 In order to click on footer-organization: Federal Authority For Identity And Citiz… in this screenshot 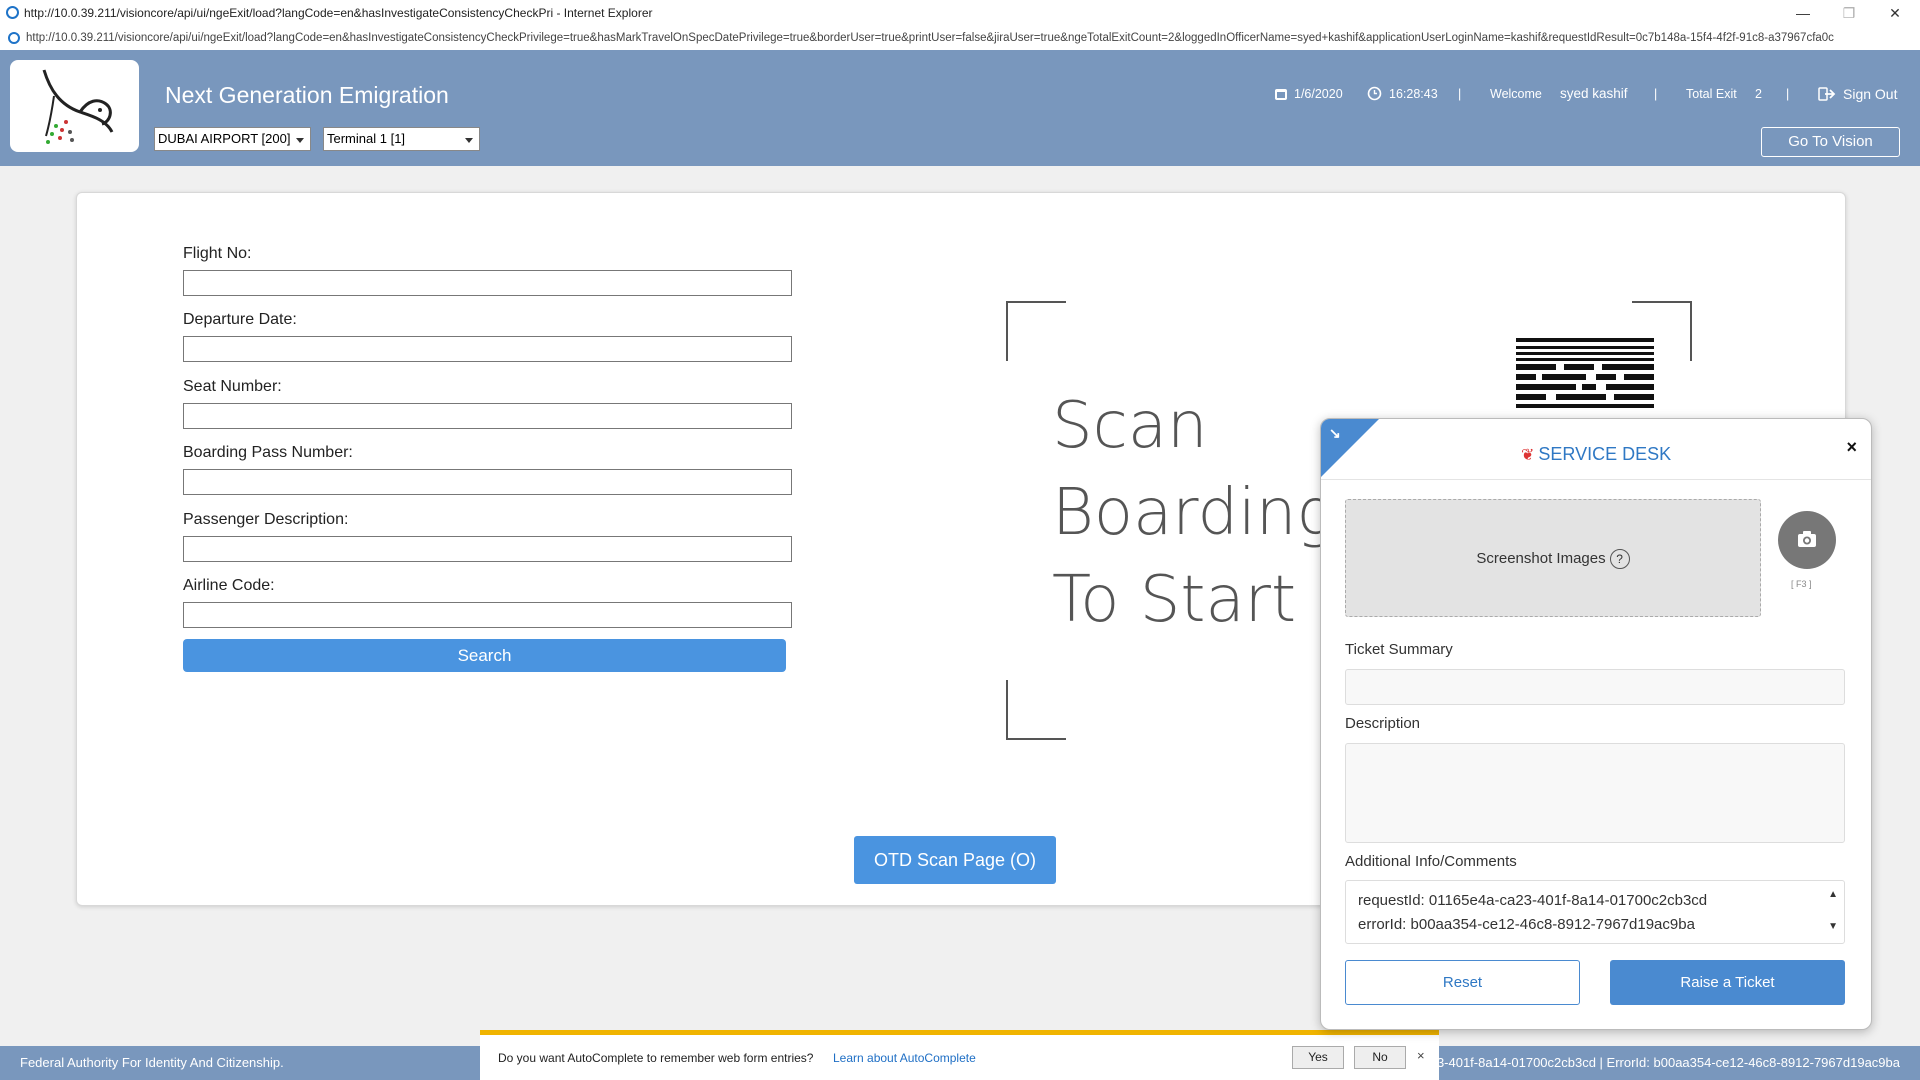, I will do `click(152, 1062)`.